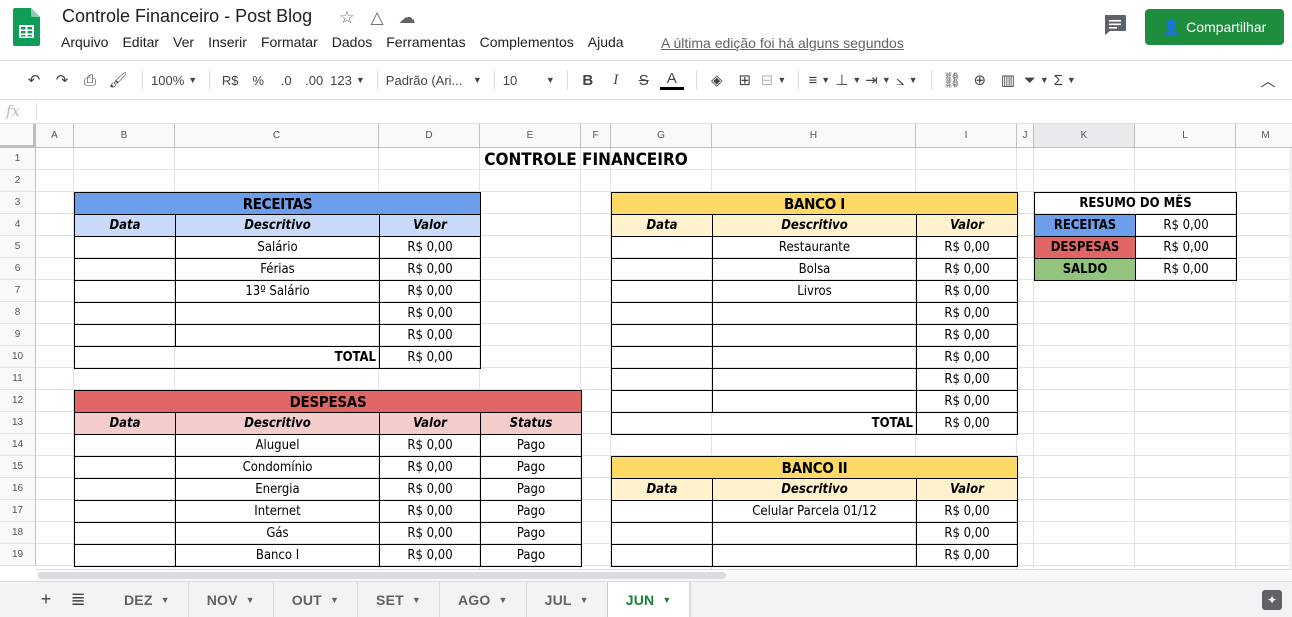 This screenshot has width=1292, height=617. What do you see at coordinates (662, 489) in the screenshot?
I see `banco2-col-header: Data` at bounding box center [662, 489].